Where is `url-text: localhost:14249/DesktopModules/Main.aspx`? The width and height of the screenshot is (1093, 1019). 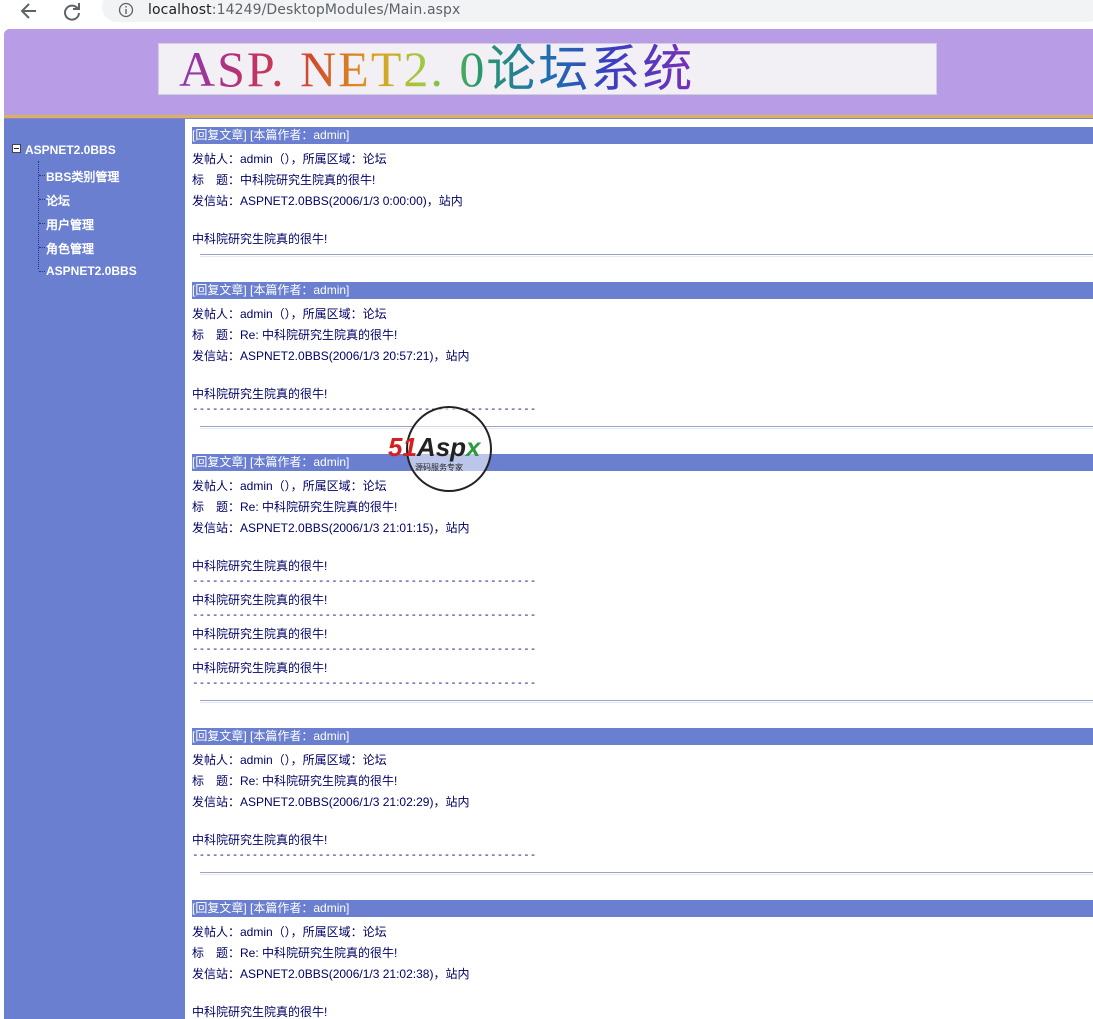 url-text: localhost:14249/DesktopModules/Main.aspx is located at coordinates (304, 10).